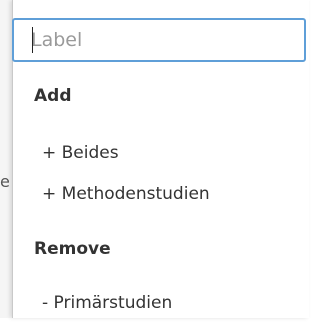 The height and width of the screenshot is (323, 320). What do you see at coordinates (5, 181) in the screenshot?
I see `background-text-fragment: e` at bounding box center [5, 181].